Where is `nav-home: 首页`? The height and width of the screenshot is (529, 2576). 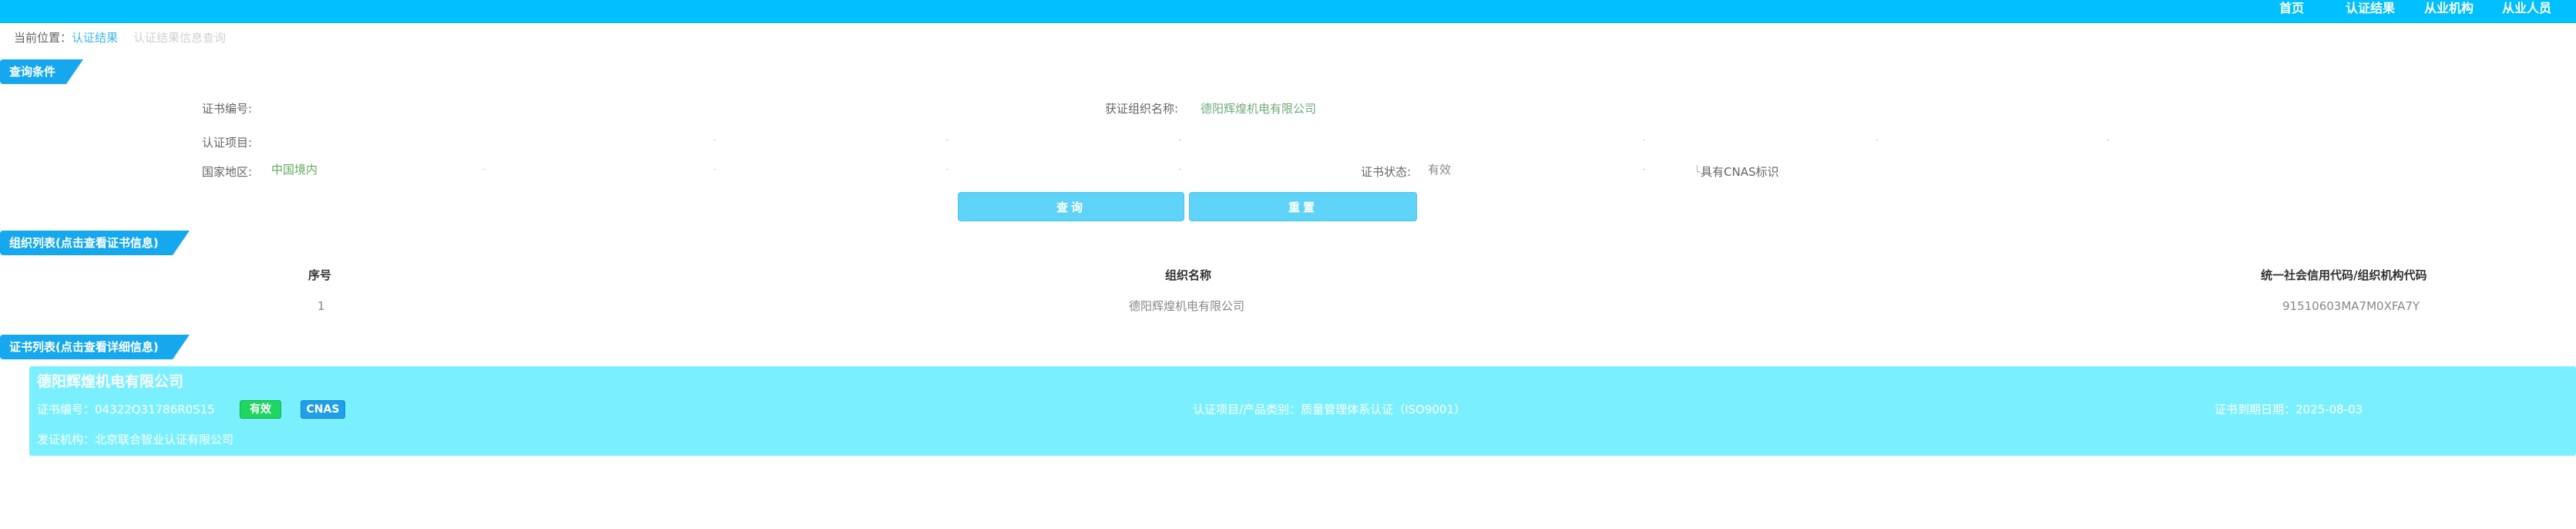
nav-home: 首页 is located at coordinates (2291, 11).